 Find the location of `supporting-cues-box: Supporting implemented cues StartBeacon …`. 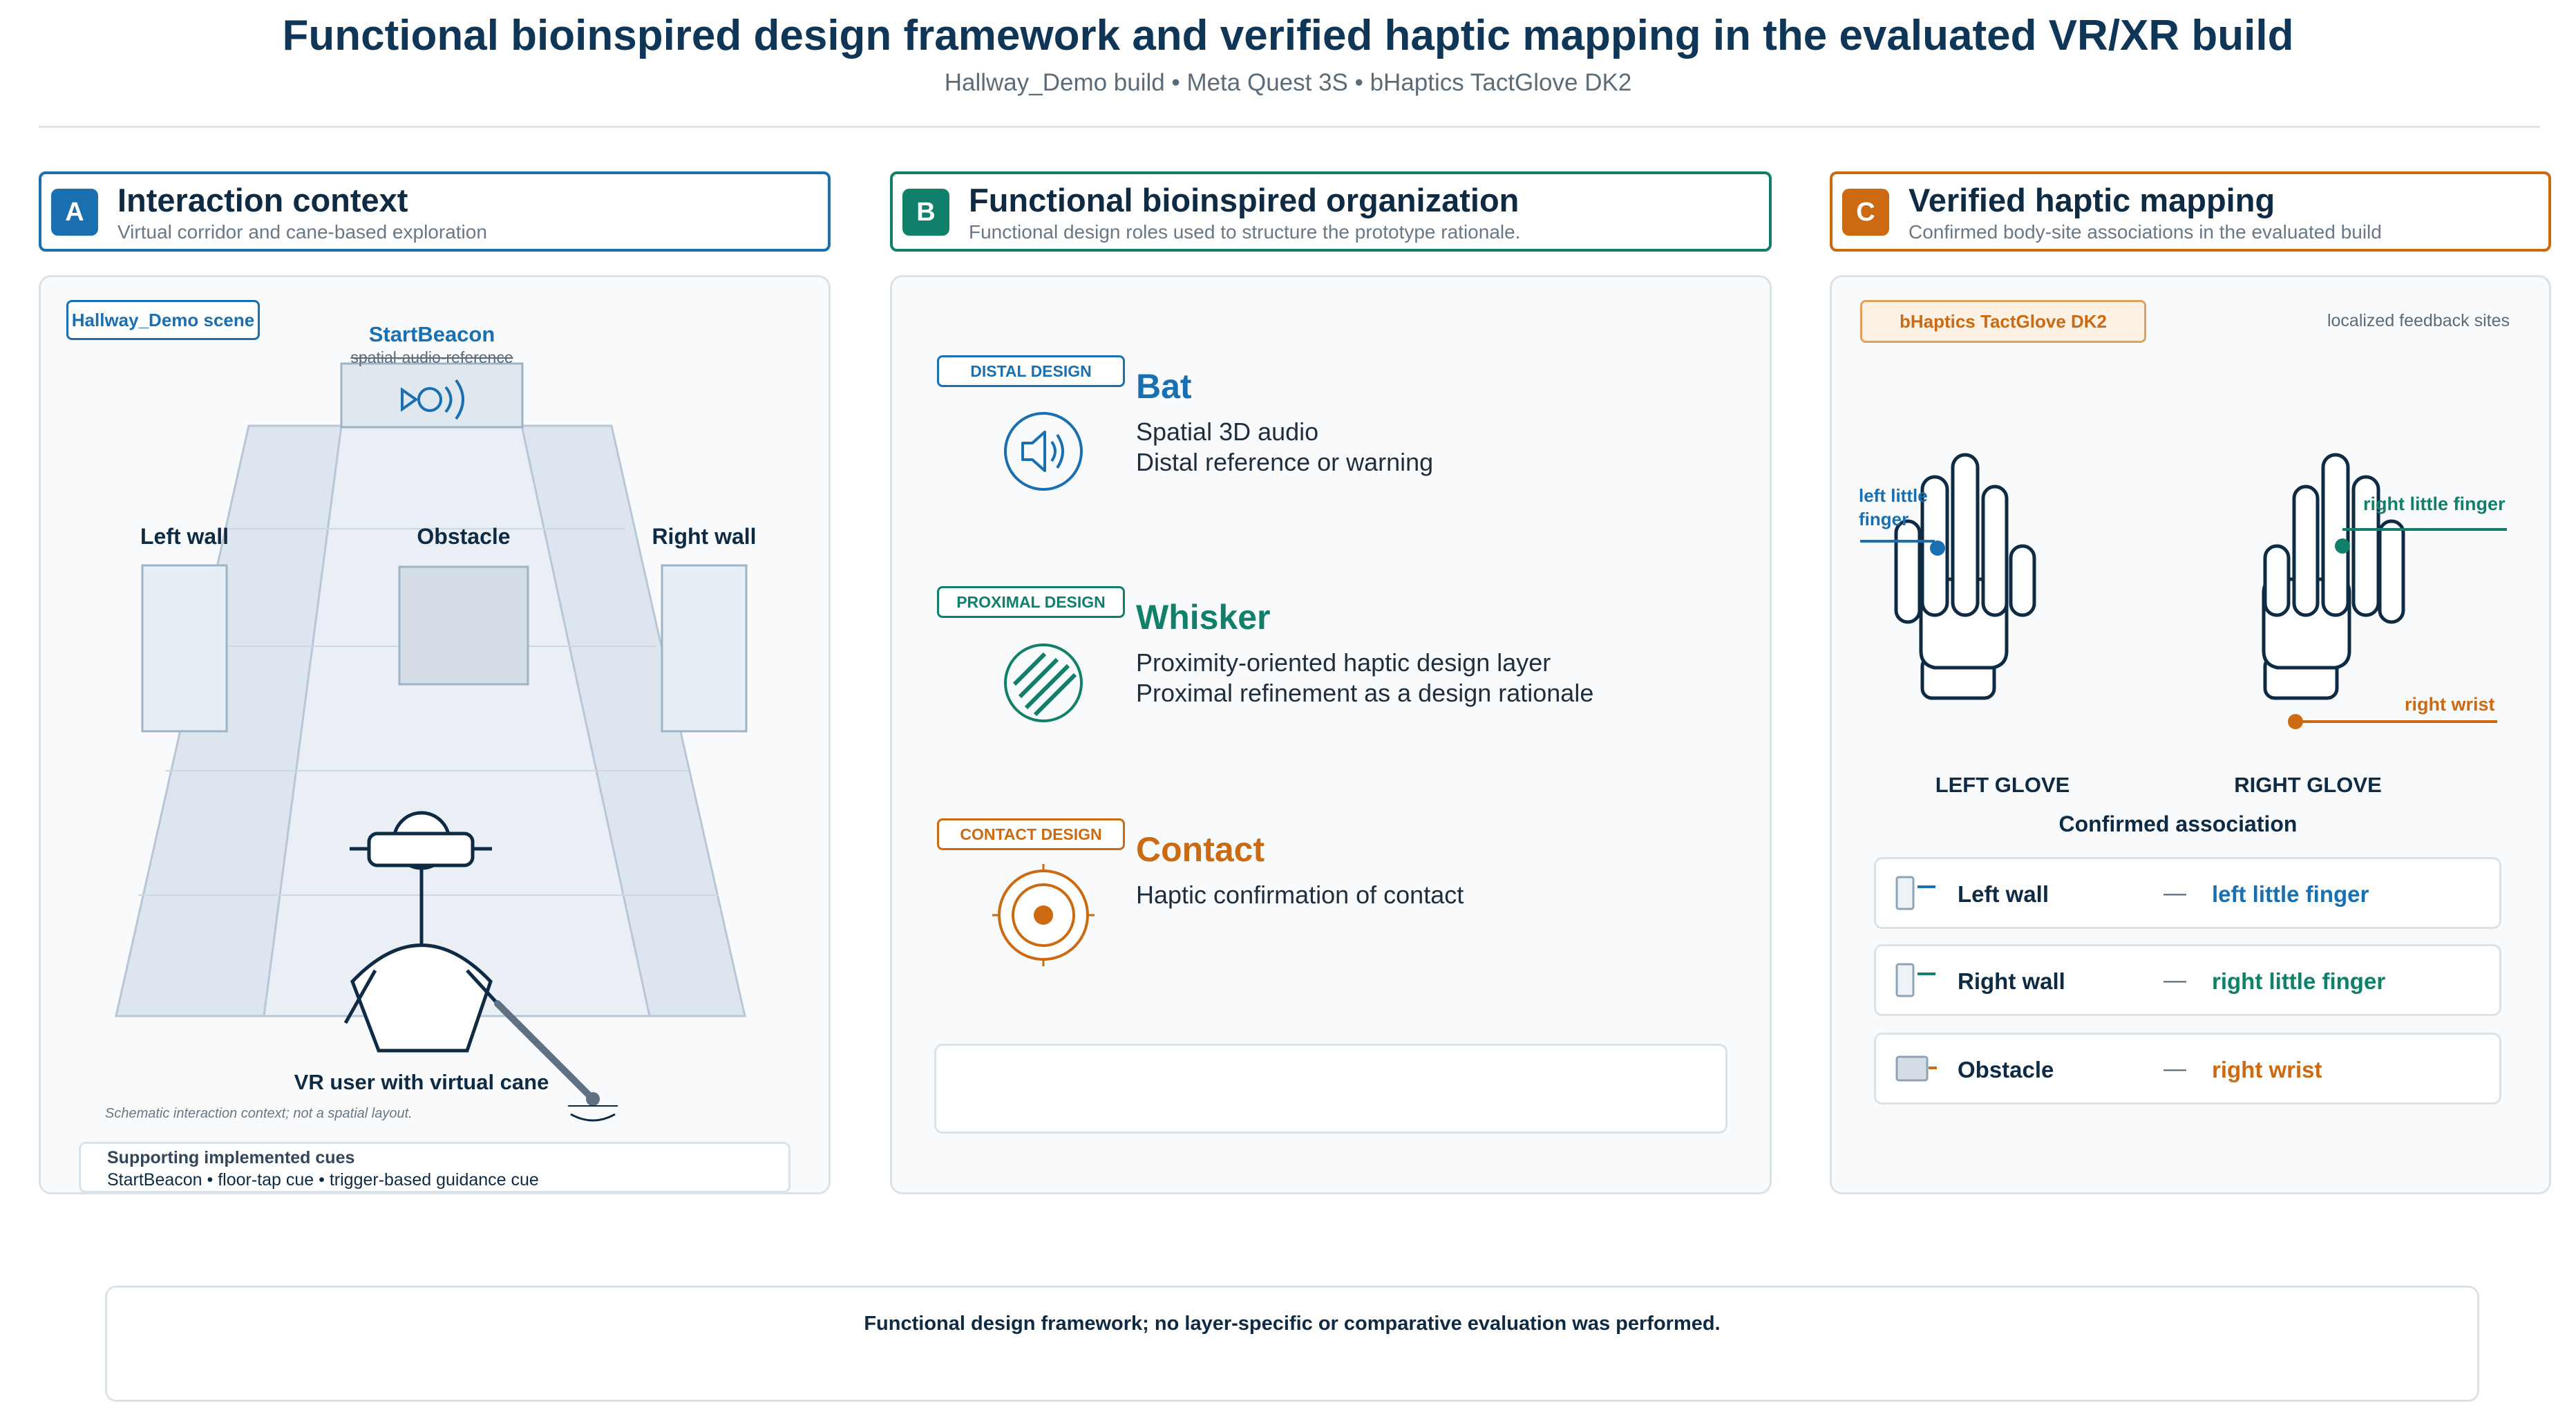

supporting-cues-box: Supporting implemented cues StartBeacon … is located at coordinates (434, 1167).